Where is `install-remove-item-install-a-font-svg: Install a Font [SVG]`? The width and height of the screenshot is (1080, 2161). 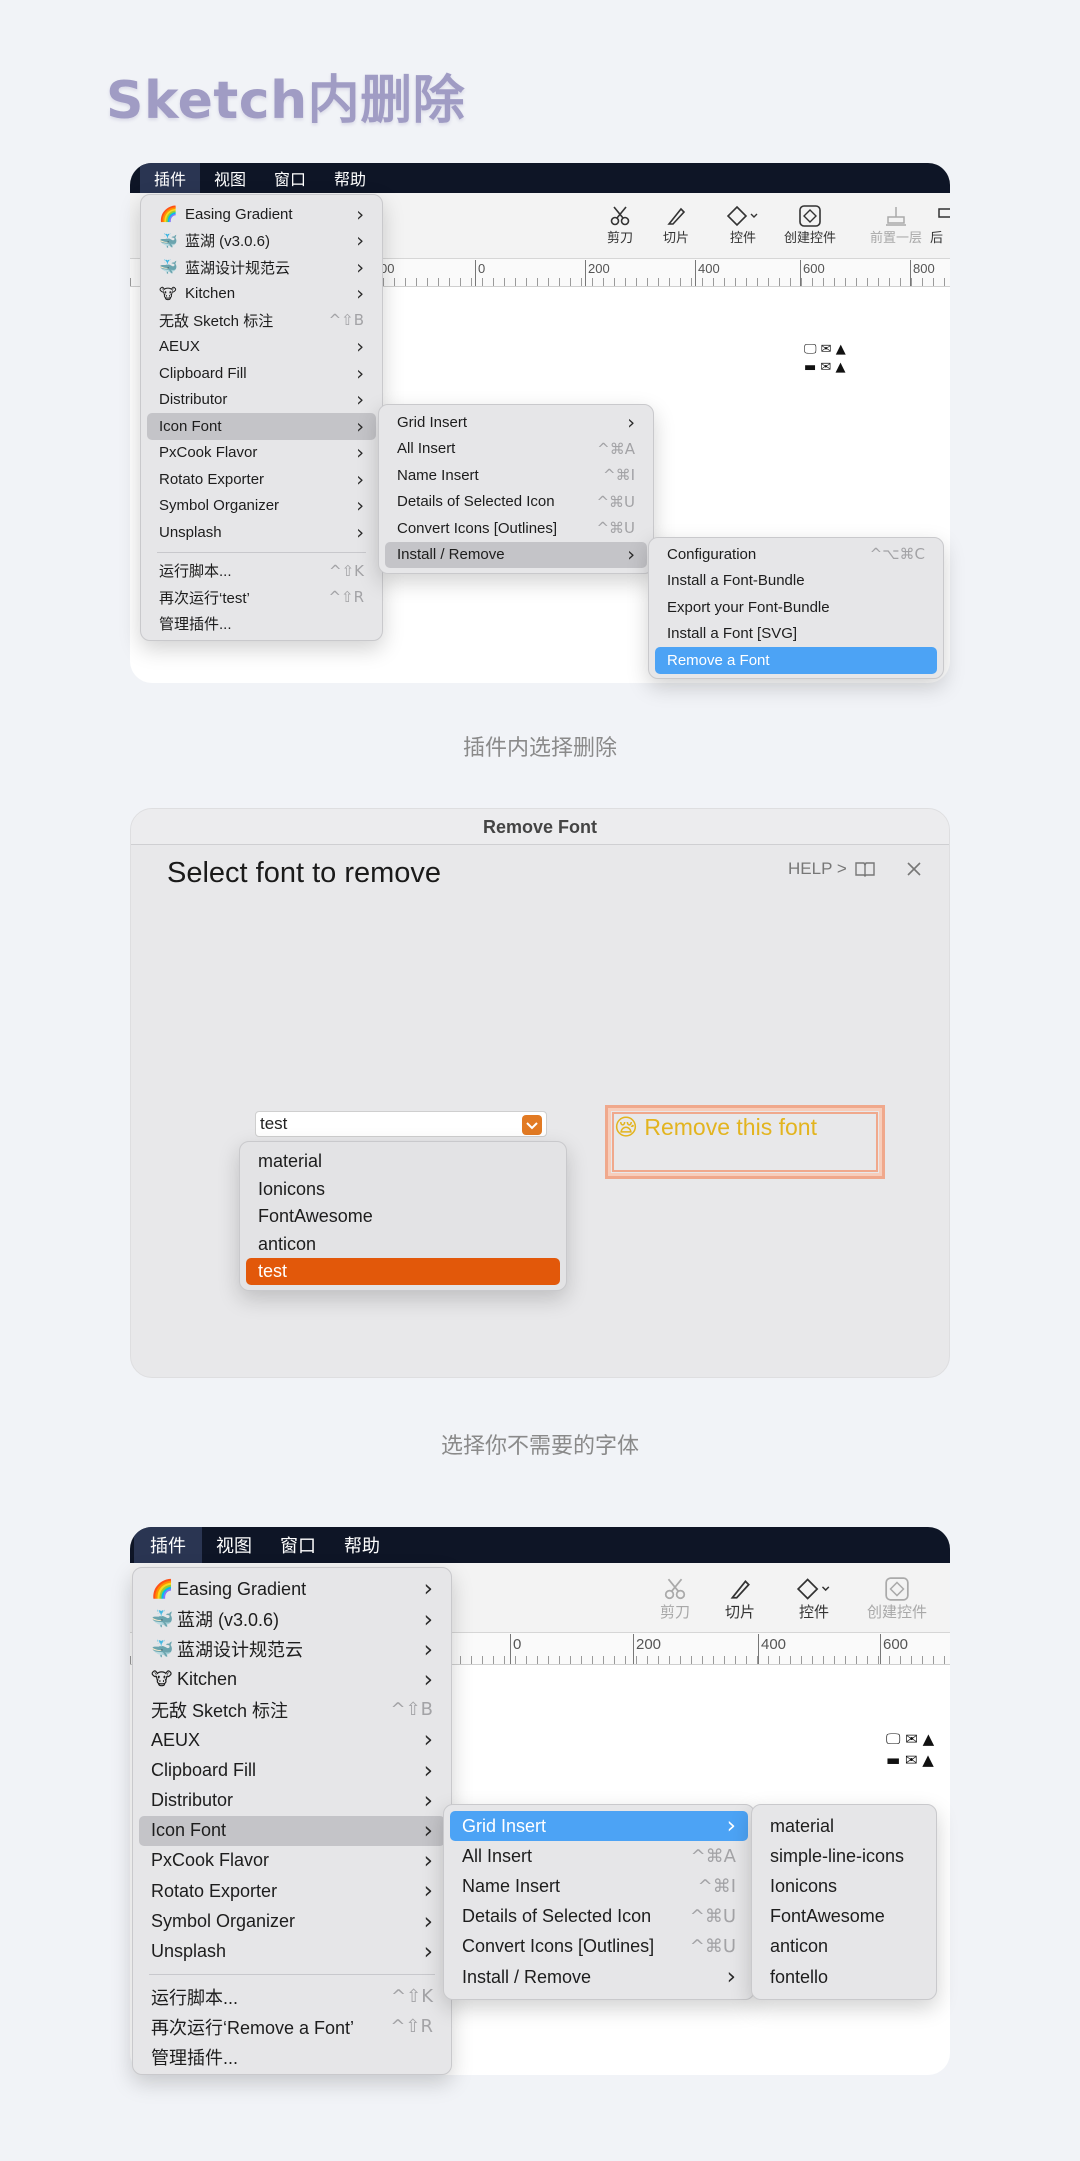
install-remove-item-install-a-font-svg: Install a Font [SVG] is located at coordinates (796, 634).